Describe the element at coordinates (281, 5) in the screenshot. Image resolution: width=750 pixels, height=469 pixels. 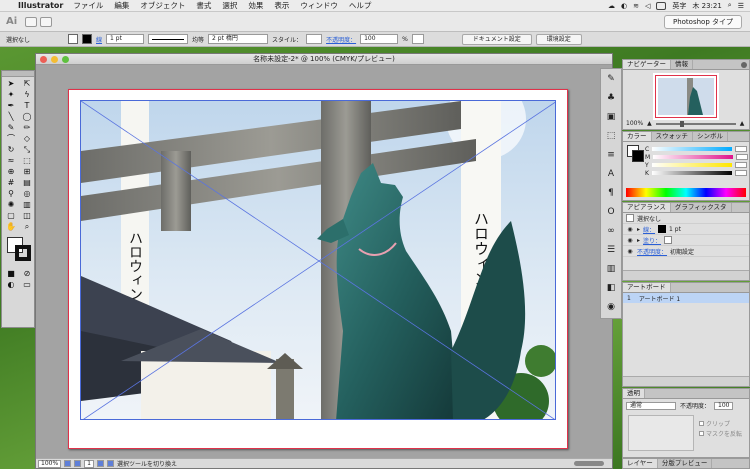
I see `menu-view: 表示` at that location.